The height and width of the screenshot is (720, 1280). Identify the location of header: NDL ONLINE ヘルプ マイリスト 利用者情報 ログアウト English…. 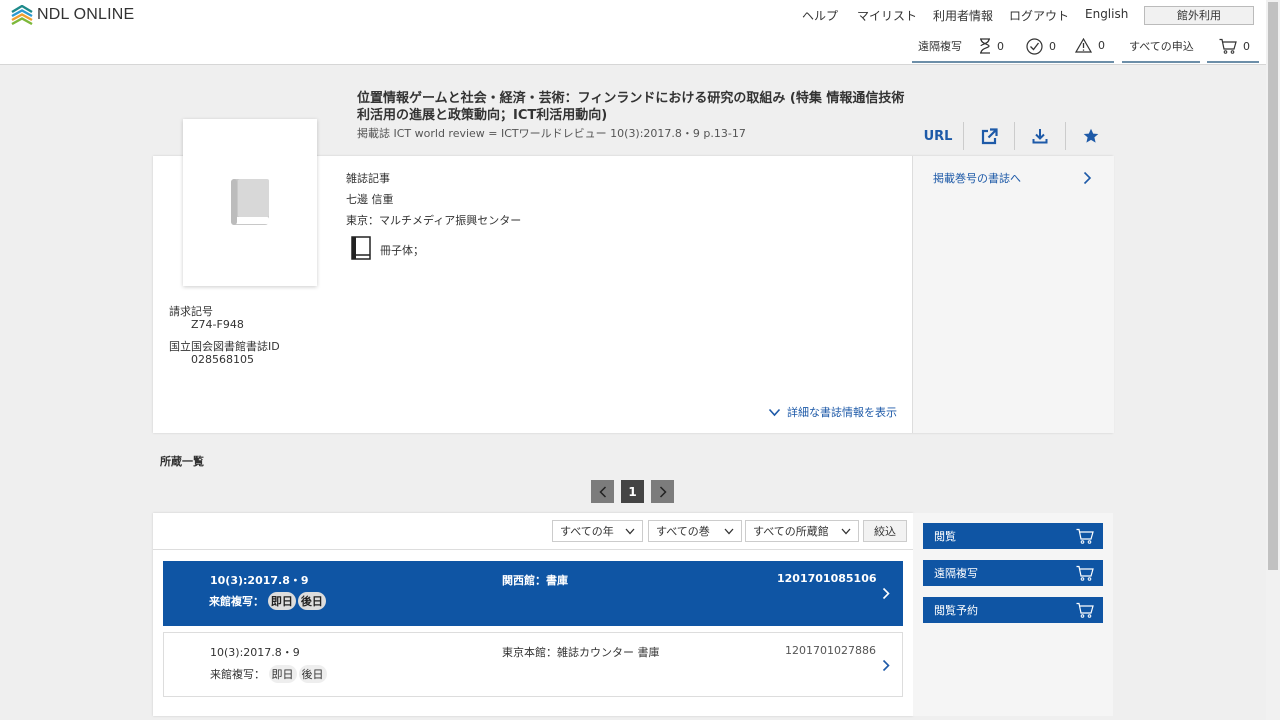
(633, 32).